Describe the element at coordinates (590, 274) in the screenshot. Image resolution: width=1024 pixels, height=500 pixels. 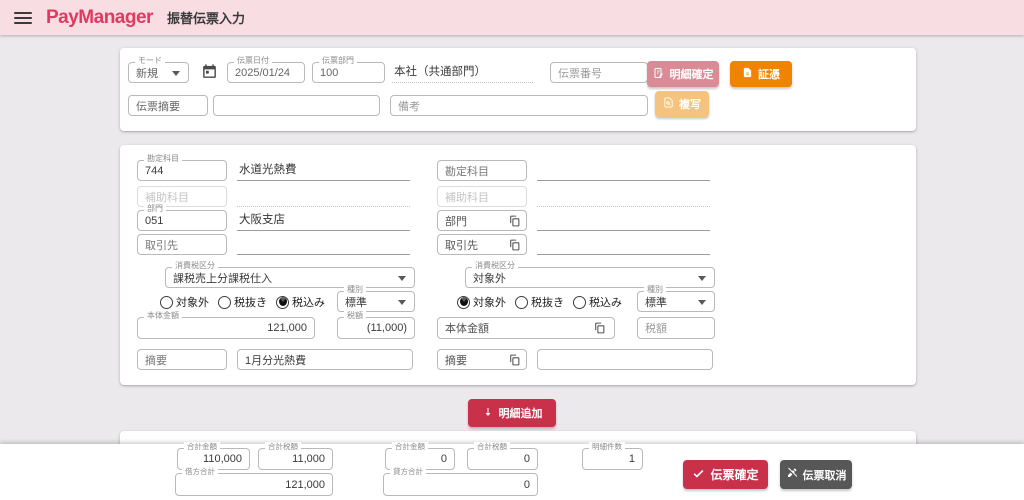
I see `credit-tax-class-select: 消費税区分 対象外` at that location.